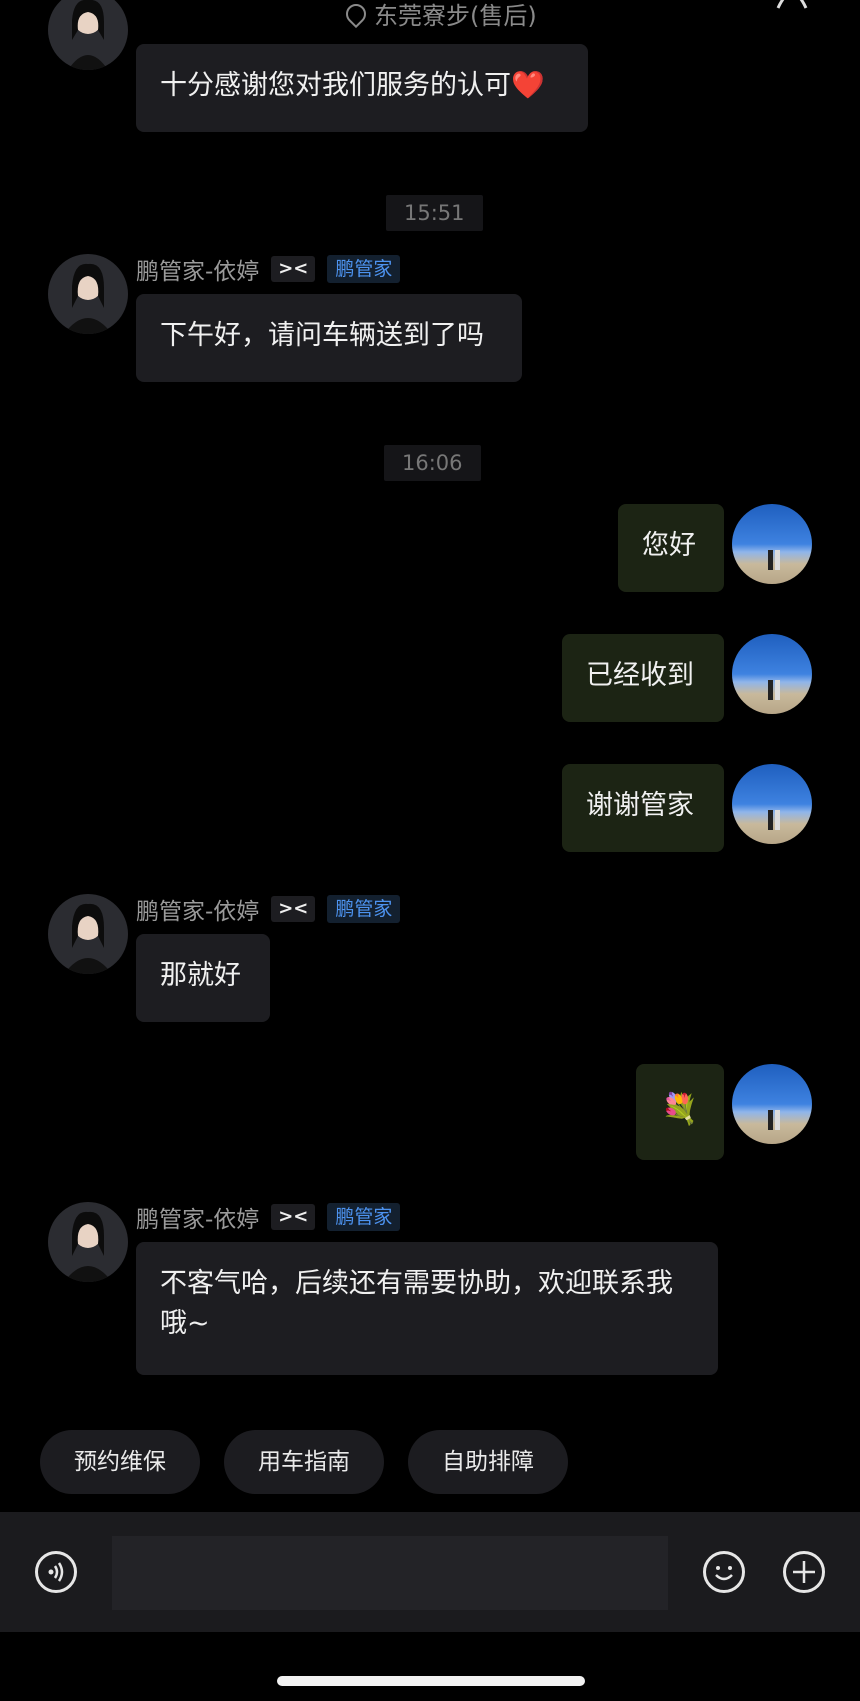 The height and width of the screenshot is (1701, 860). I want to click on quick-reply-troubleshoot: 自助排障, so click(488, 1462).